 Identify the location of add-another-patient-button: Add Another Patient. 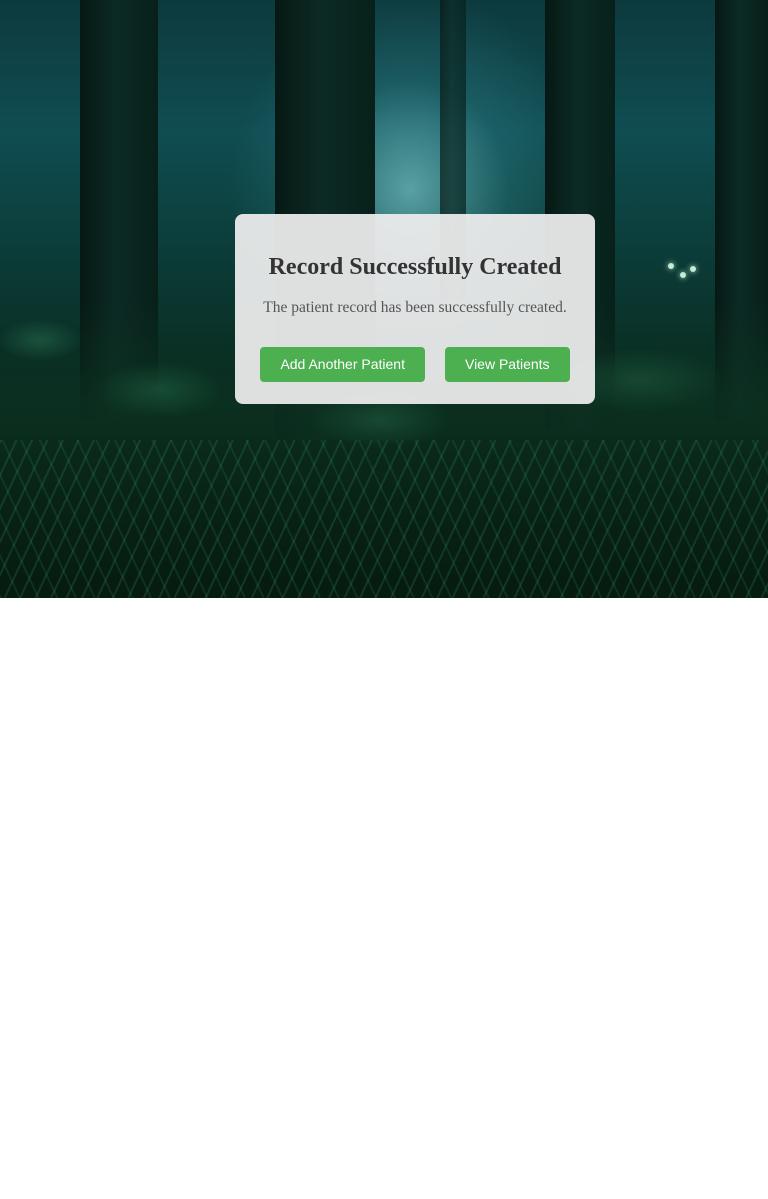
(342, 364).